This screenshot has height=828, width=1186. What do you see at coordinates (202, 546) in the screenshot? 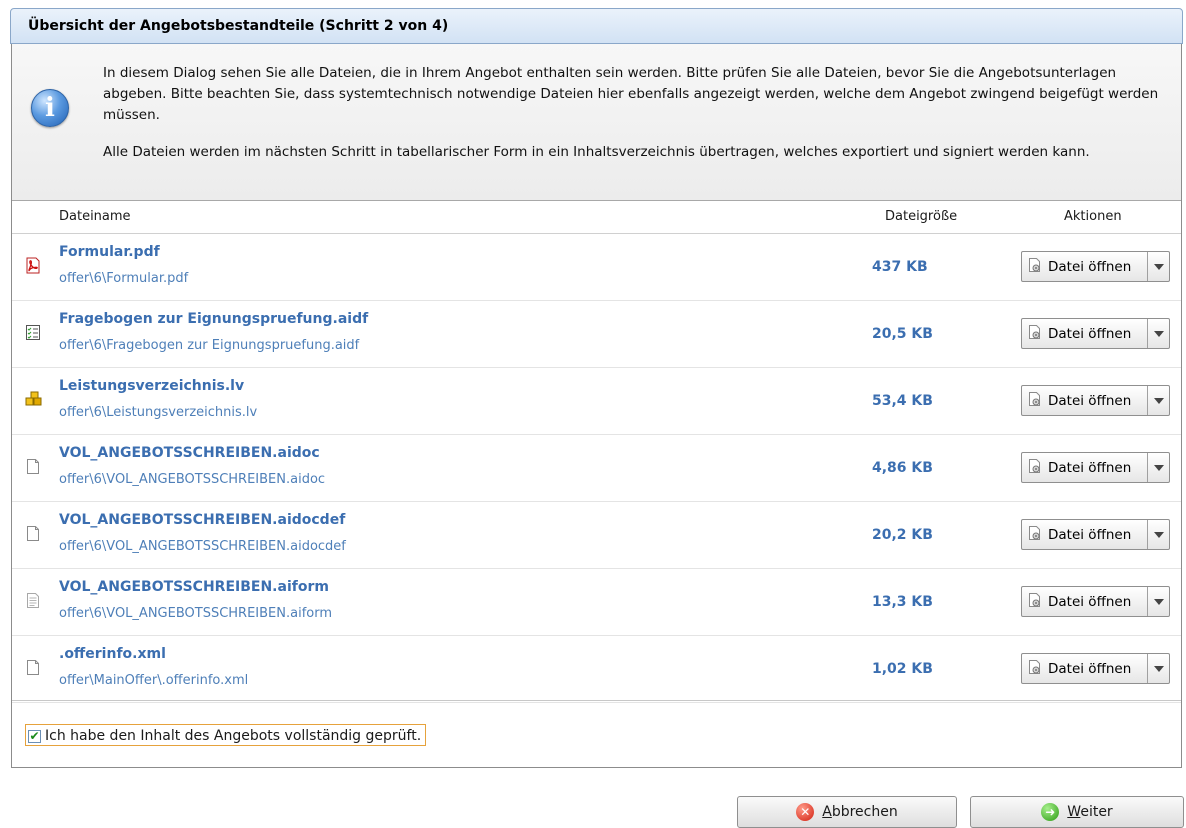
I see `file-path: offer\6\VOL_ANGEBOTSSCHREIBEN.aidocdef` at bounding box center [202, 546].